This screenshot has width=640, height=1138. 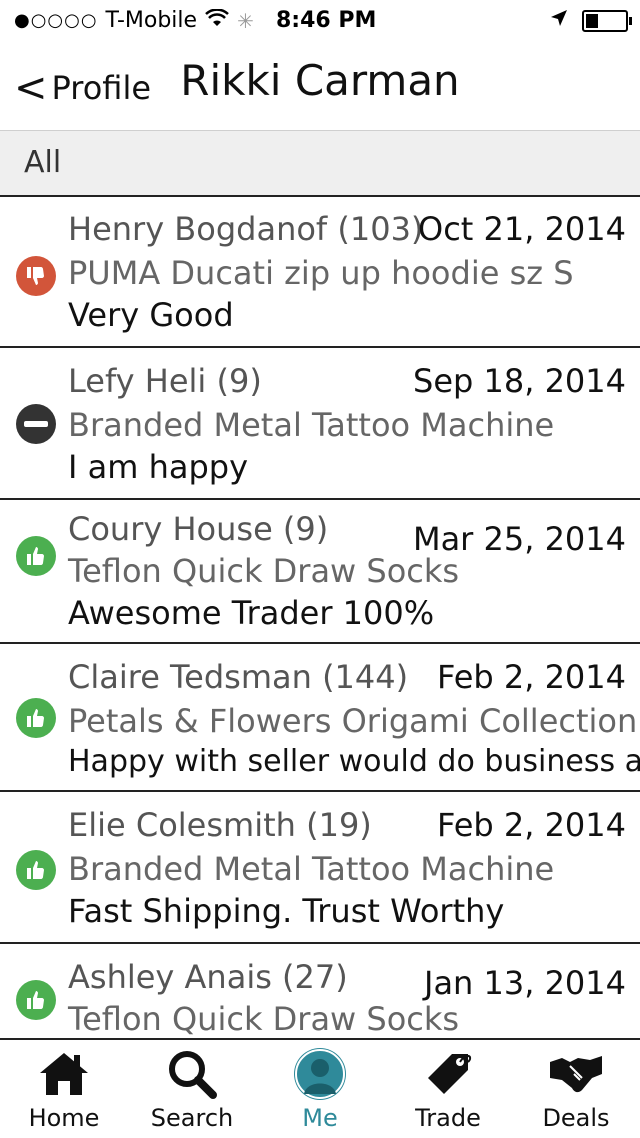 What do you see at coordinates (326, 20) in the screenshot?
I see `clock: 8:46 PM` at bounding box center [326, 20].